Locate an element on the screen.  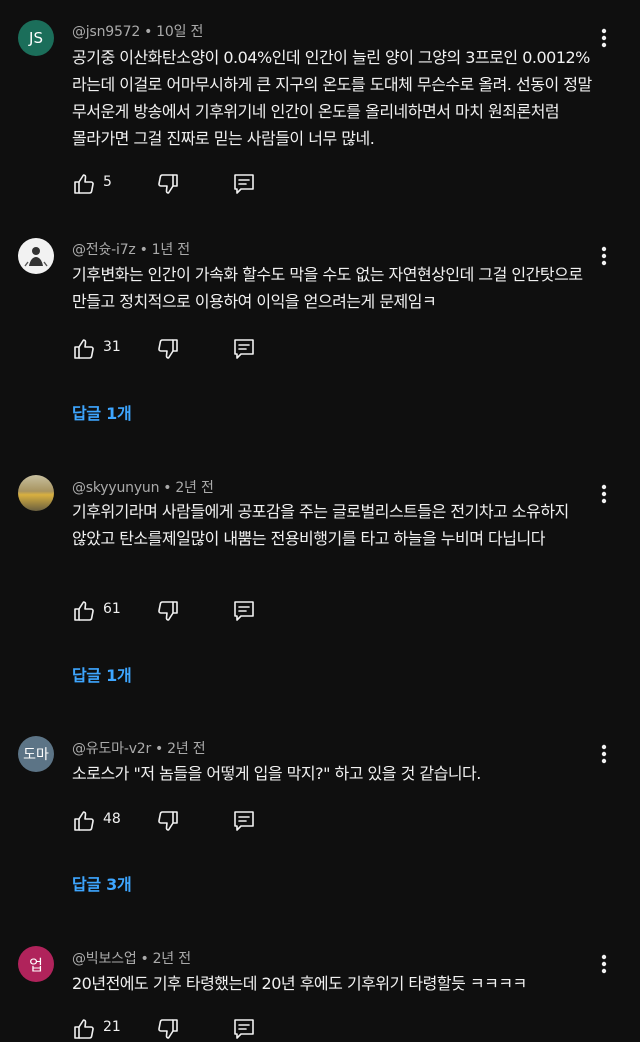
like-button: 61 is located at coordinates (107, 611).